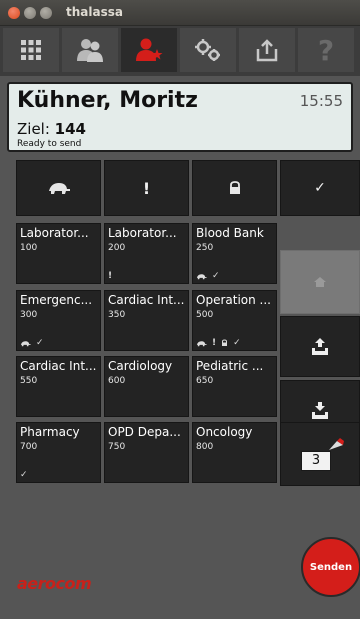  I want to click on destination-tile: Emergenc... 300 ✓, so click(58, 320).